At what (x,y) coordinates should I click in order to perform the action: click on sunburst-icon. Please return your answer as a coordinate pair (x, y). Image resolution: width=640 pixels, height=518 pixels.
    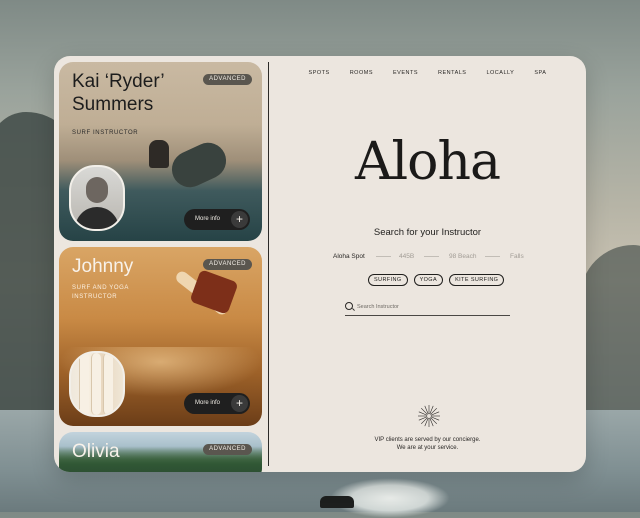
    Looking at the image, I should click on (429, 416).